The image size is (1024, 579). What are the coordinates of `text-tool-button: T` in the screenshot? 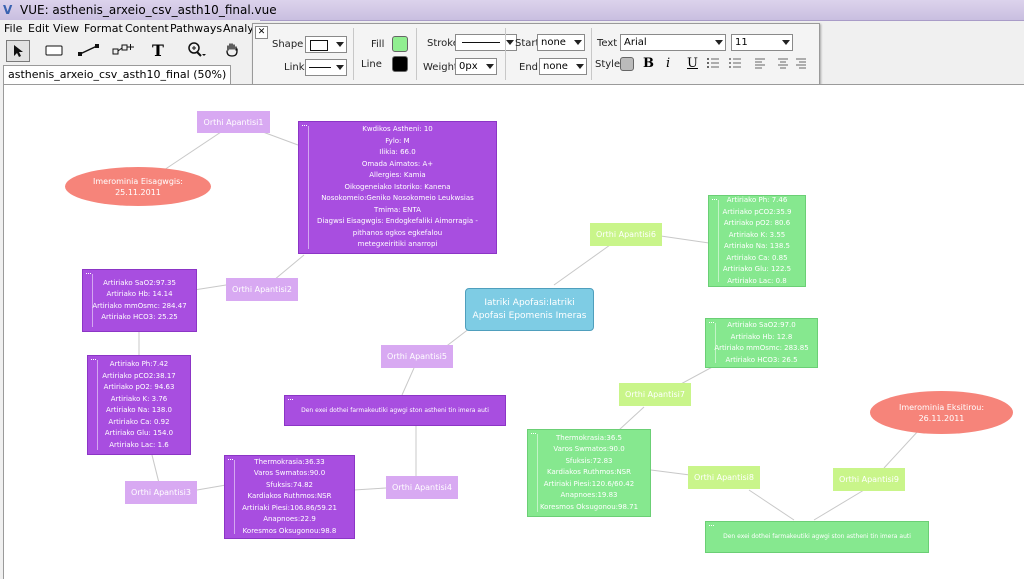 It's located at (158, 50).